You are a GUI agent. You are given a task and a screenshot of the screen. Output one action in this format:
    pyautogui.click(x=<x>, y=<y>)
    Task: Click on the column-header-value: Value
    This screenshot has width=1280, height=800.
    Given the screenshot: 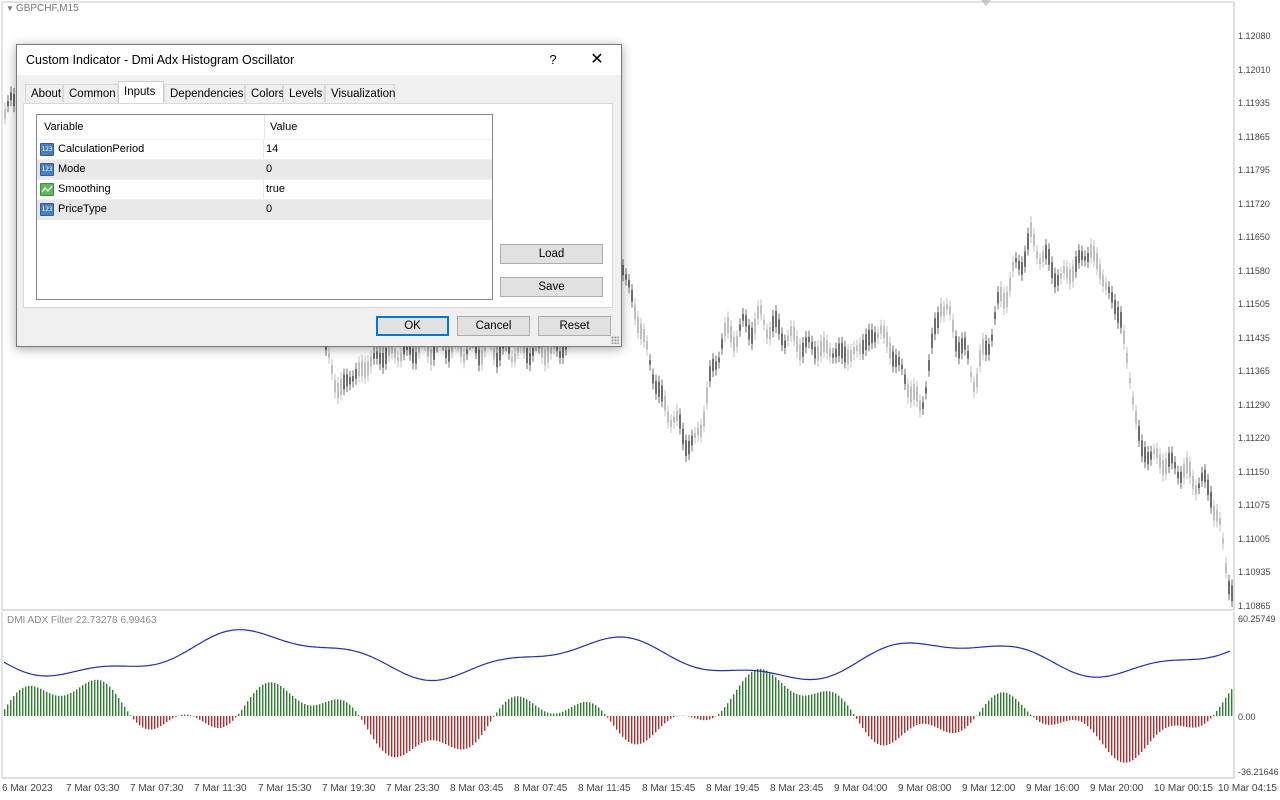 What is the action you would take?
    pyautogui.click(x=283, y=127)
    